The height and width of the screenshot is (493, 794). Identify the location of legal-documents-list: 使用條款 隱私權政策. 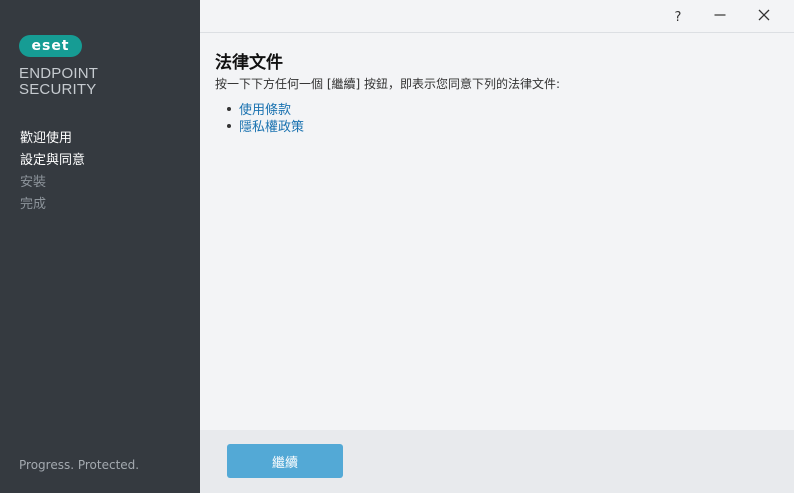
(387, 119).